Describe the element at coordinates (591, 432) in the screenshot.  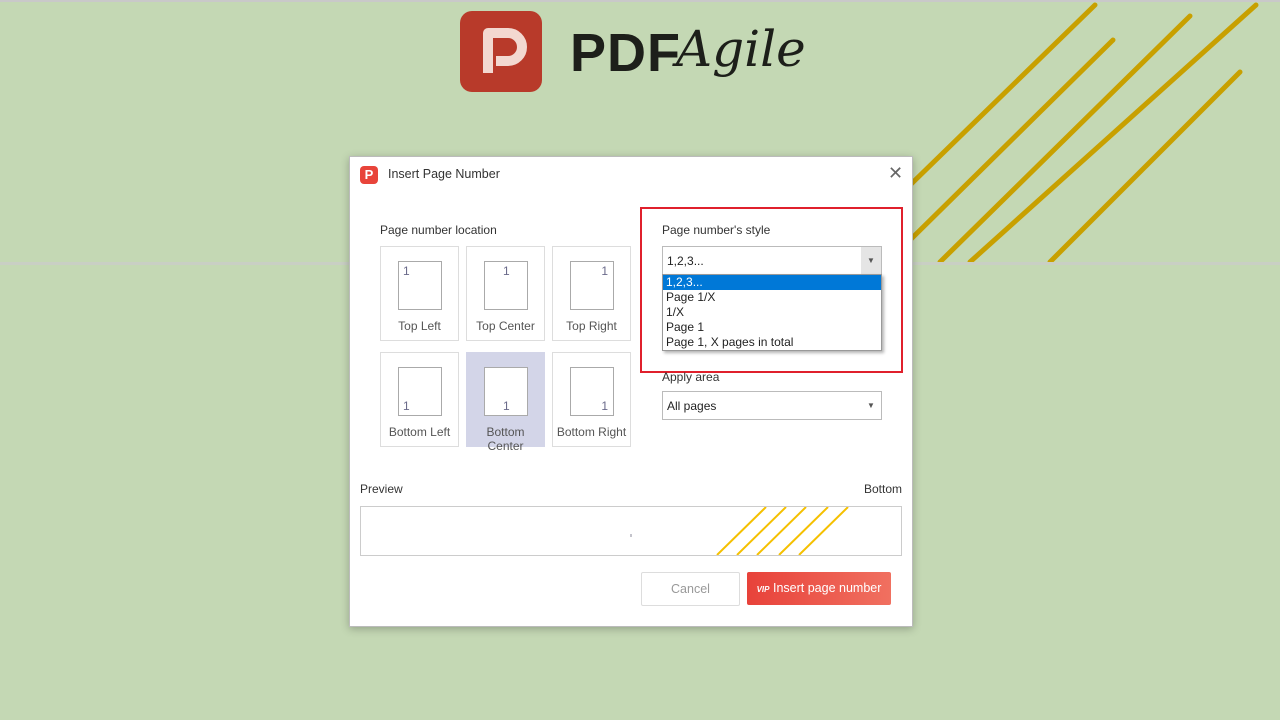
I see `location-label: Bottom Right` at that location.